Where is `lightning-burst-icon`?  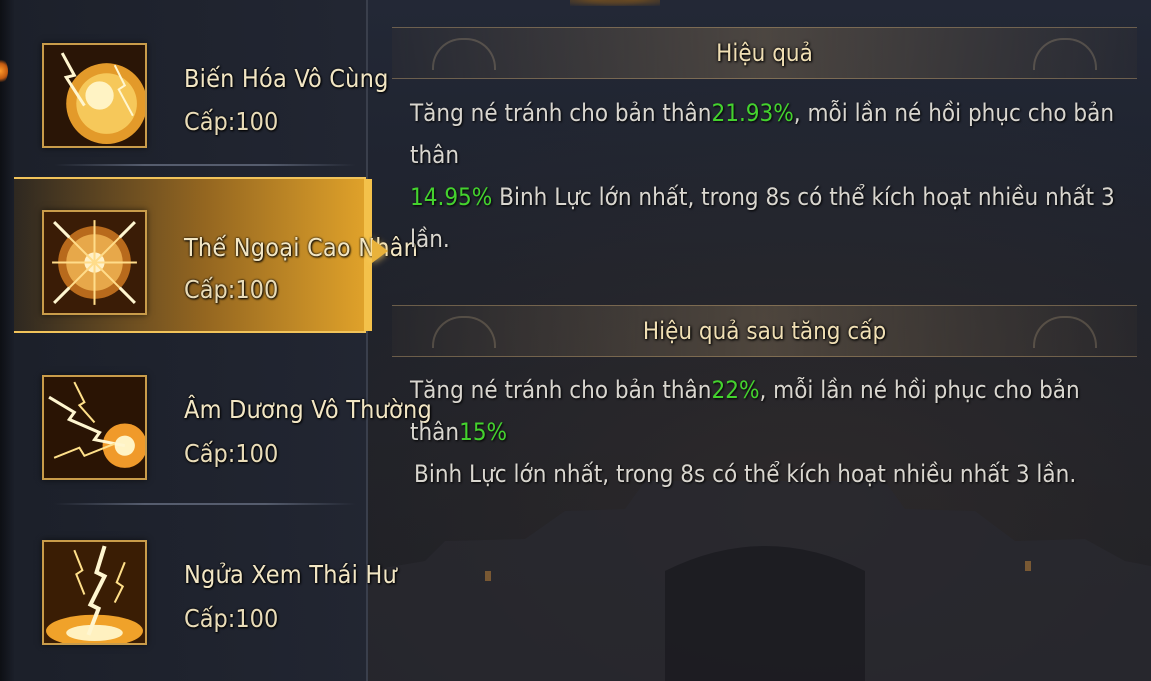
lightning-burst-icon is located at coordinates (94, 427).